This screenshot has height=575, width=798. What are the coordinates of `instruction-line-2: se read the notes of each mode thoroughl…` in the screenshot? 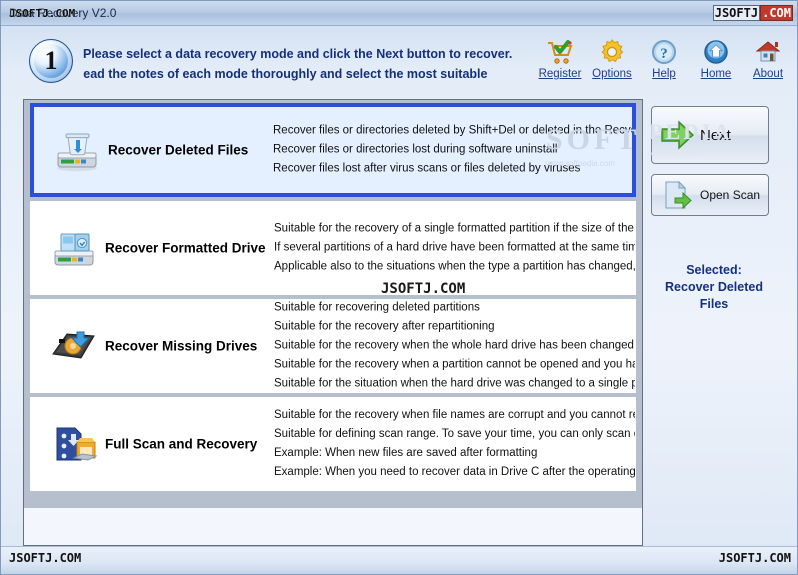 It's located at (285, 74).